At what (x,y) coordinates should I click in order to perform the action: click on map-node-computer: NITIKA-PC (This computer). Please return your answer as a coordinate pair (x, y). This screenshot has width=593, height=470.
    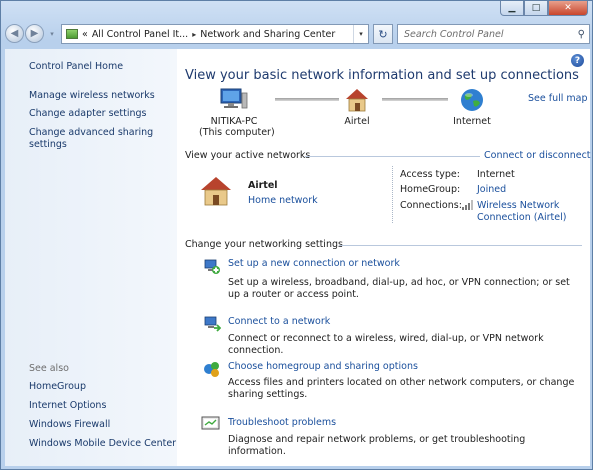
    Looking at the image, I should click on (237, 112).